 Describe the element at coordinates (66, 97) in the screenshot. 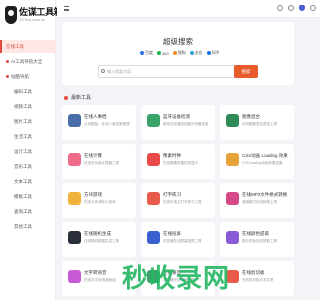

I see `section-dot-icon` at that location.